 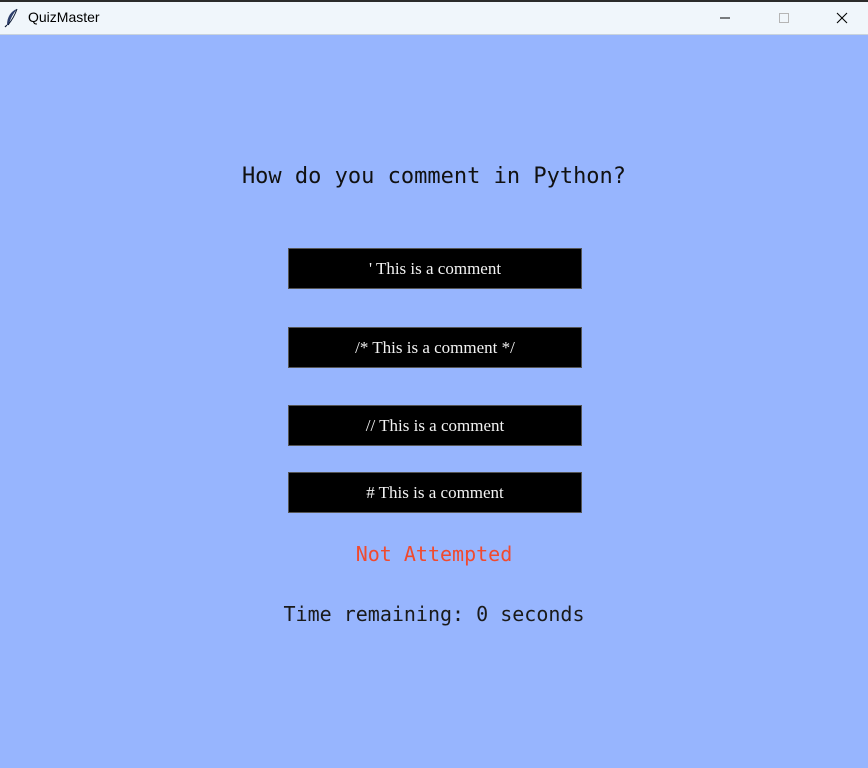 What do you see at coordinates (434, 614) in the screenshot?
I see `time-remaining: Time remaining: 0 seconds` at bounding box center [434, 614].